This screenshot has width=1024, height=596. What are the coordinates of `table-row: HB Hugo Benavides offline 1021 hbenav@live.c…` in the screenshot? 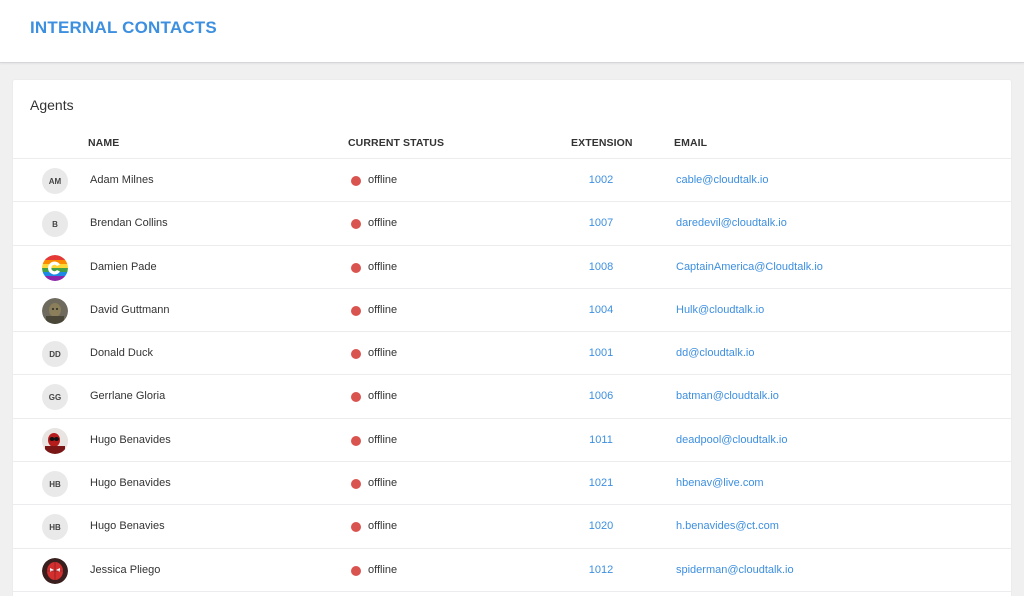 It's located at (512, 484).